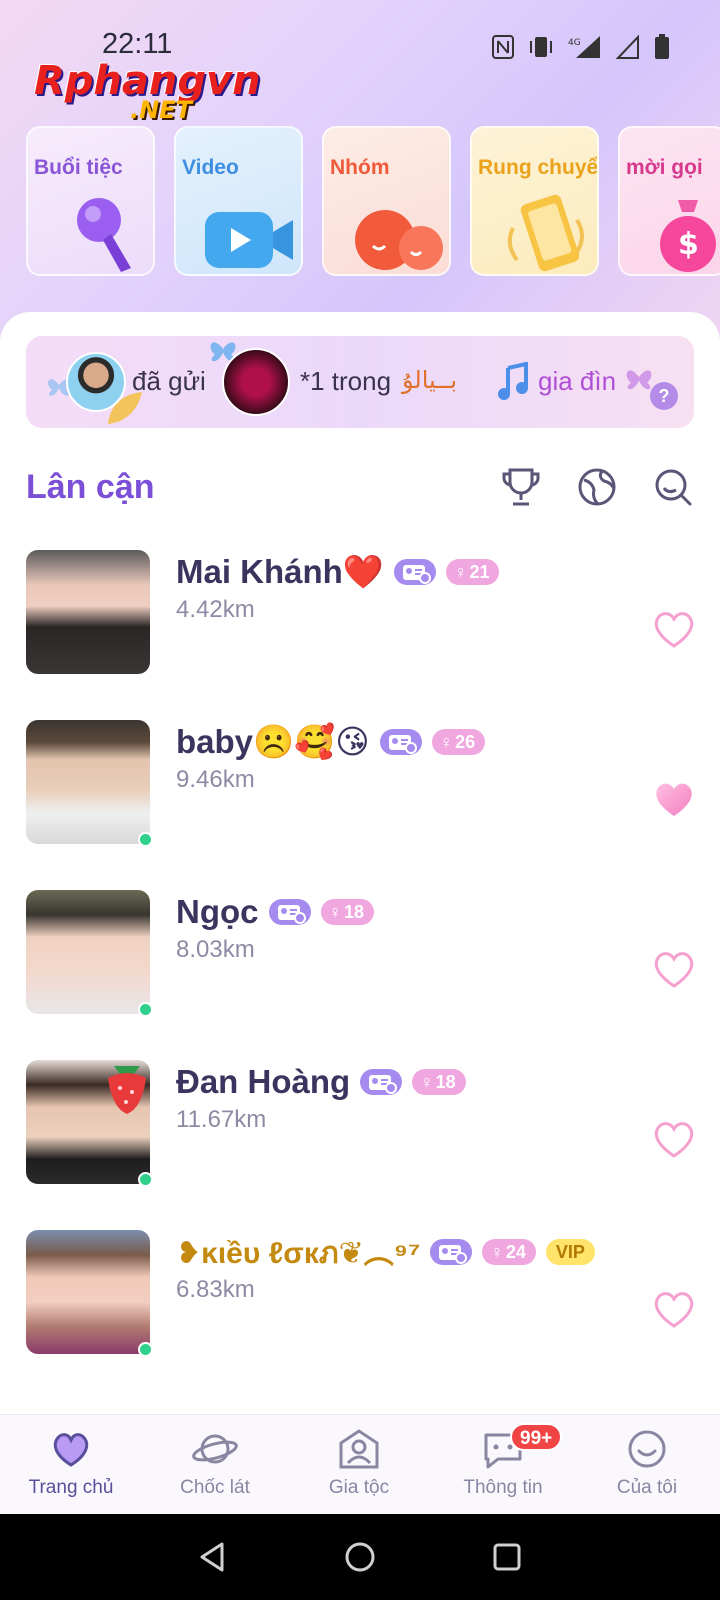 This screenshot has height=1600, width=720. I want to click on user-age: 24, so click(515, 1252).